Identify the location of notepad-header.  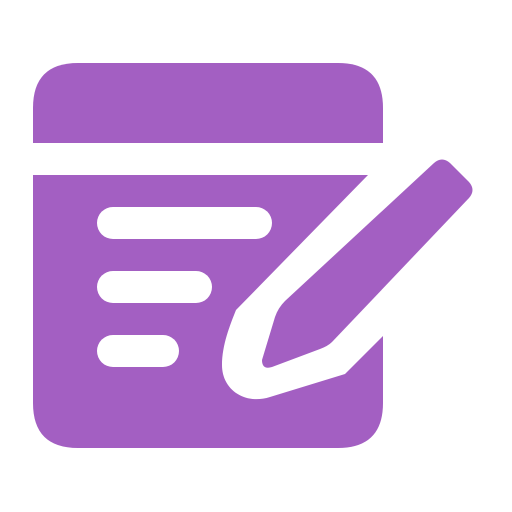
(208, 103).